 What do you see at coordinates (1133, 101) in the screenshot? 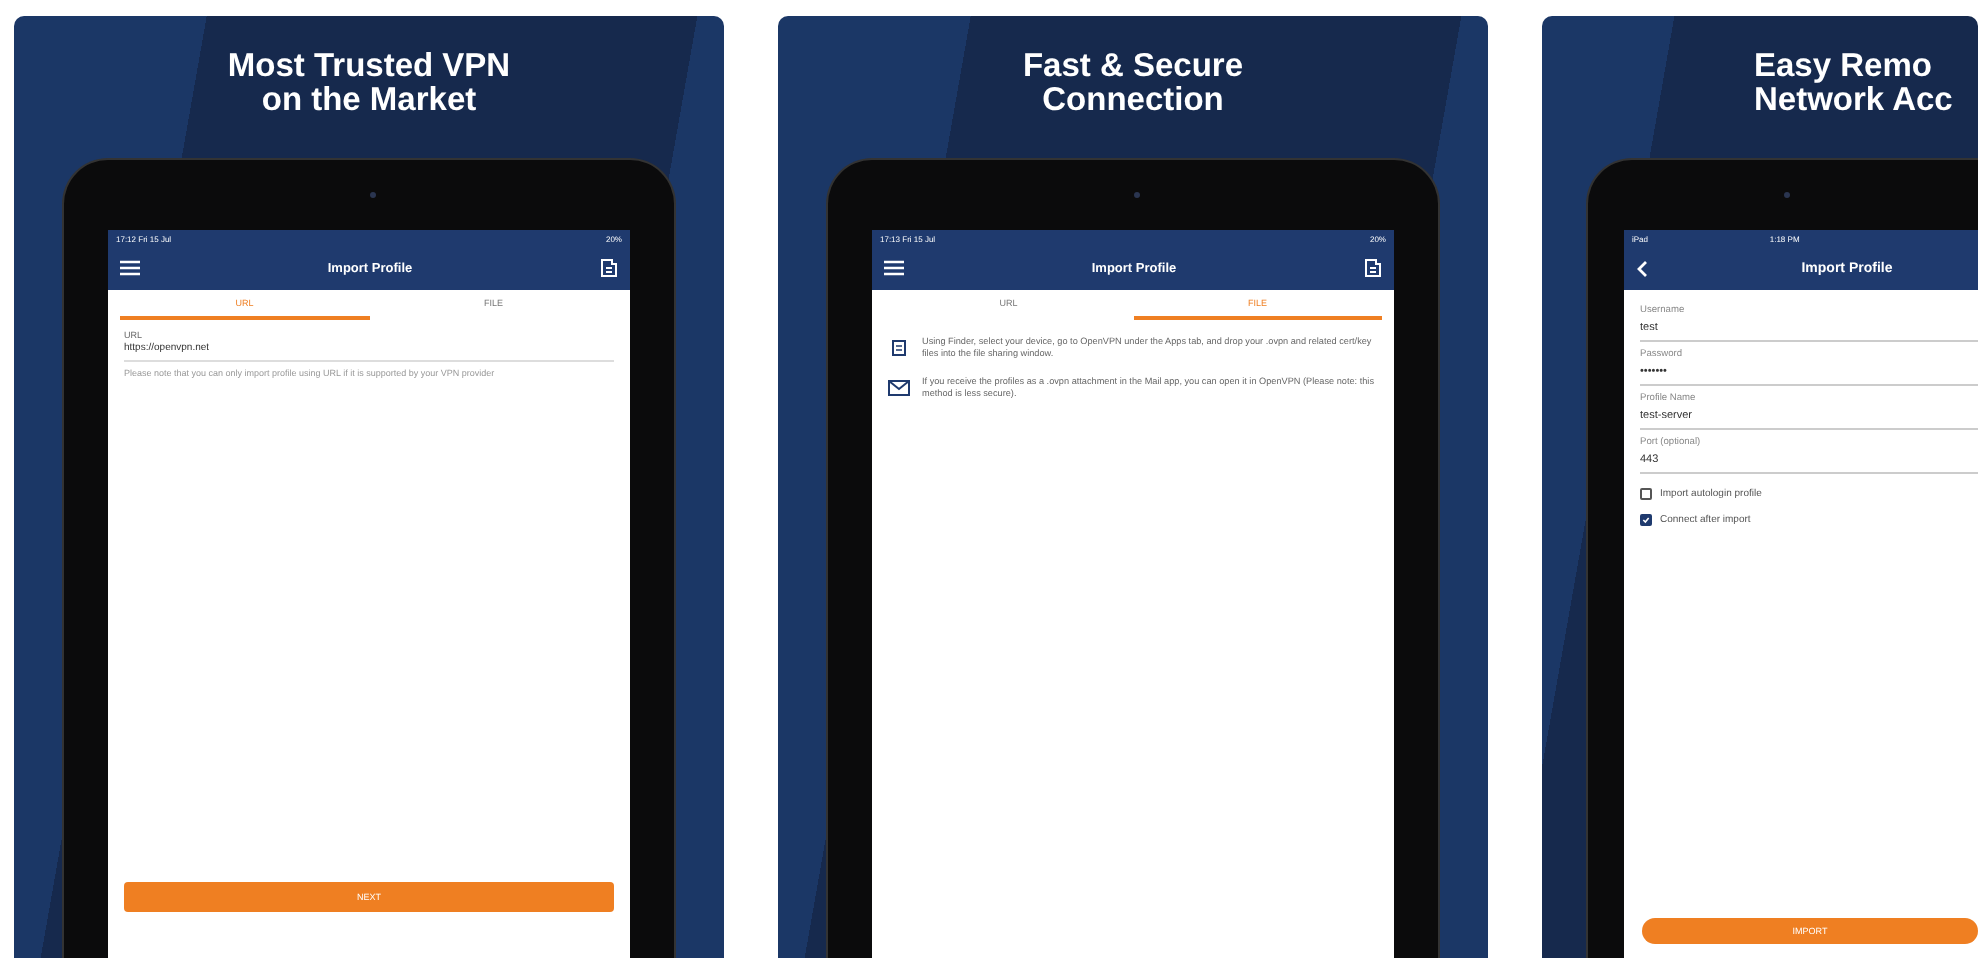
I see `headline-text: Connection` at bounding box center [1133, 101].